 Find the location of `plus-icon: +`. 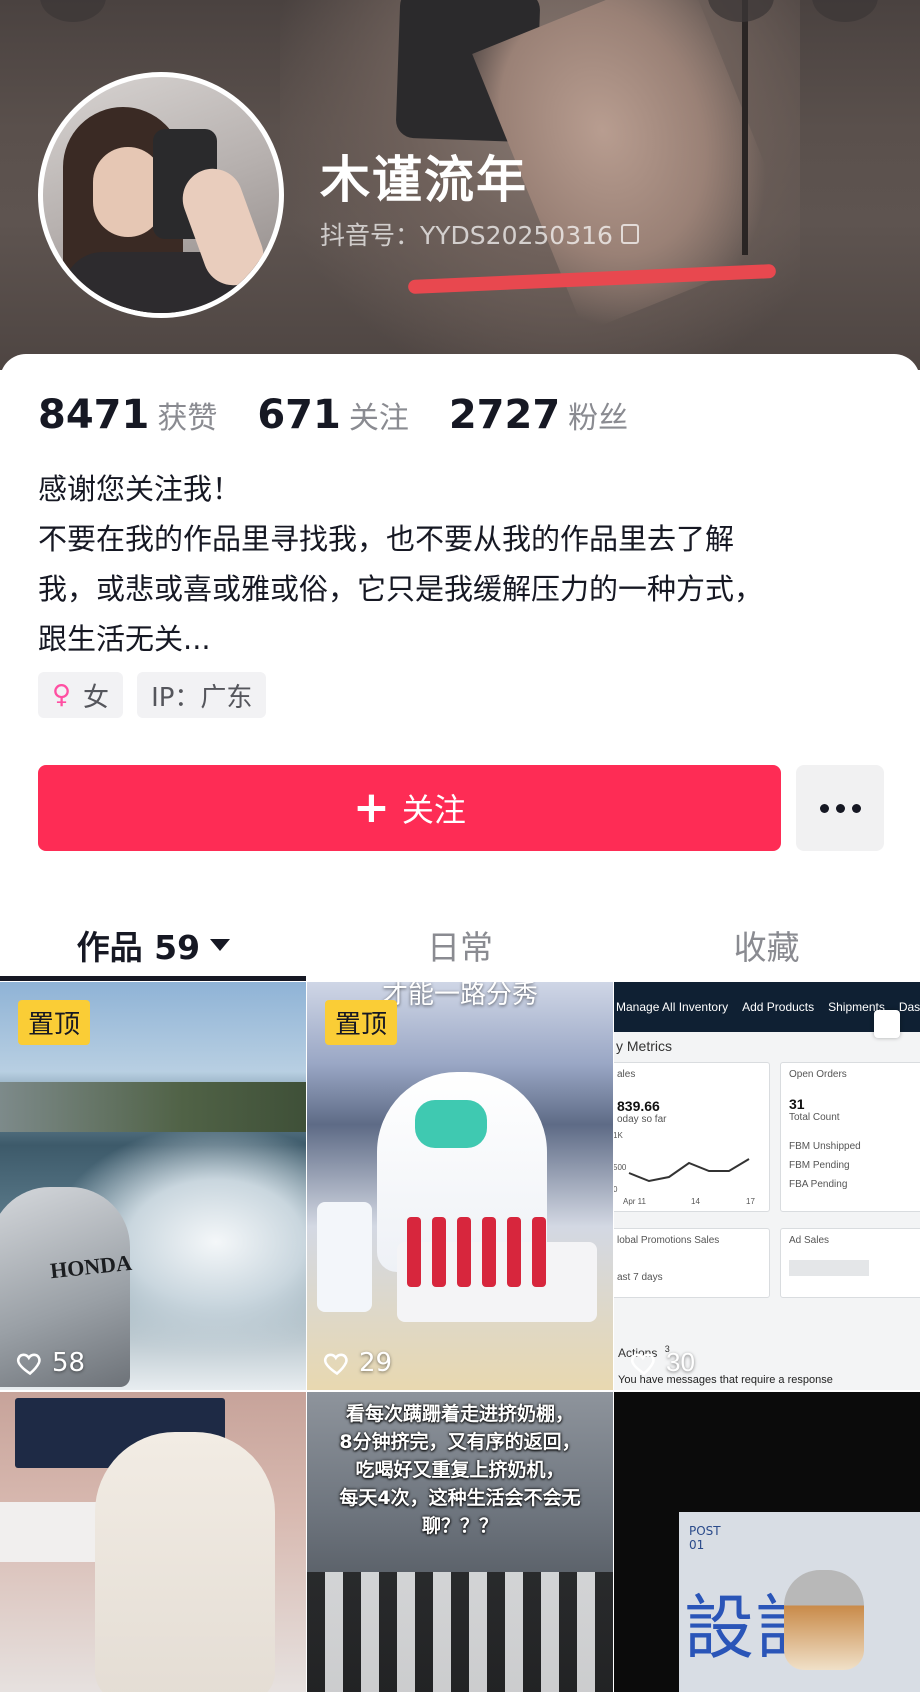

plus-icon: + is located at coordinates (371, 807).